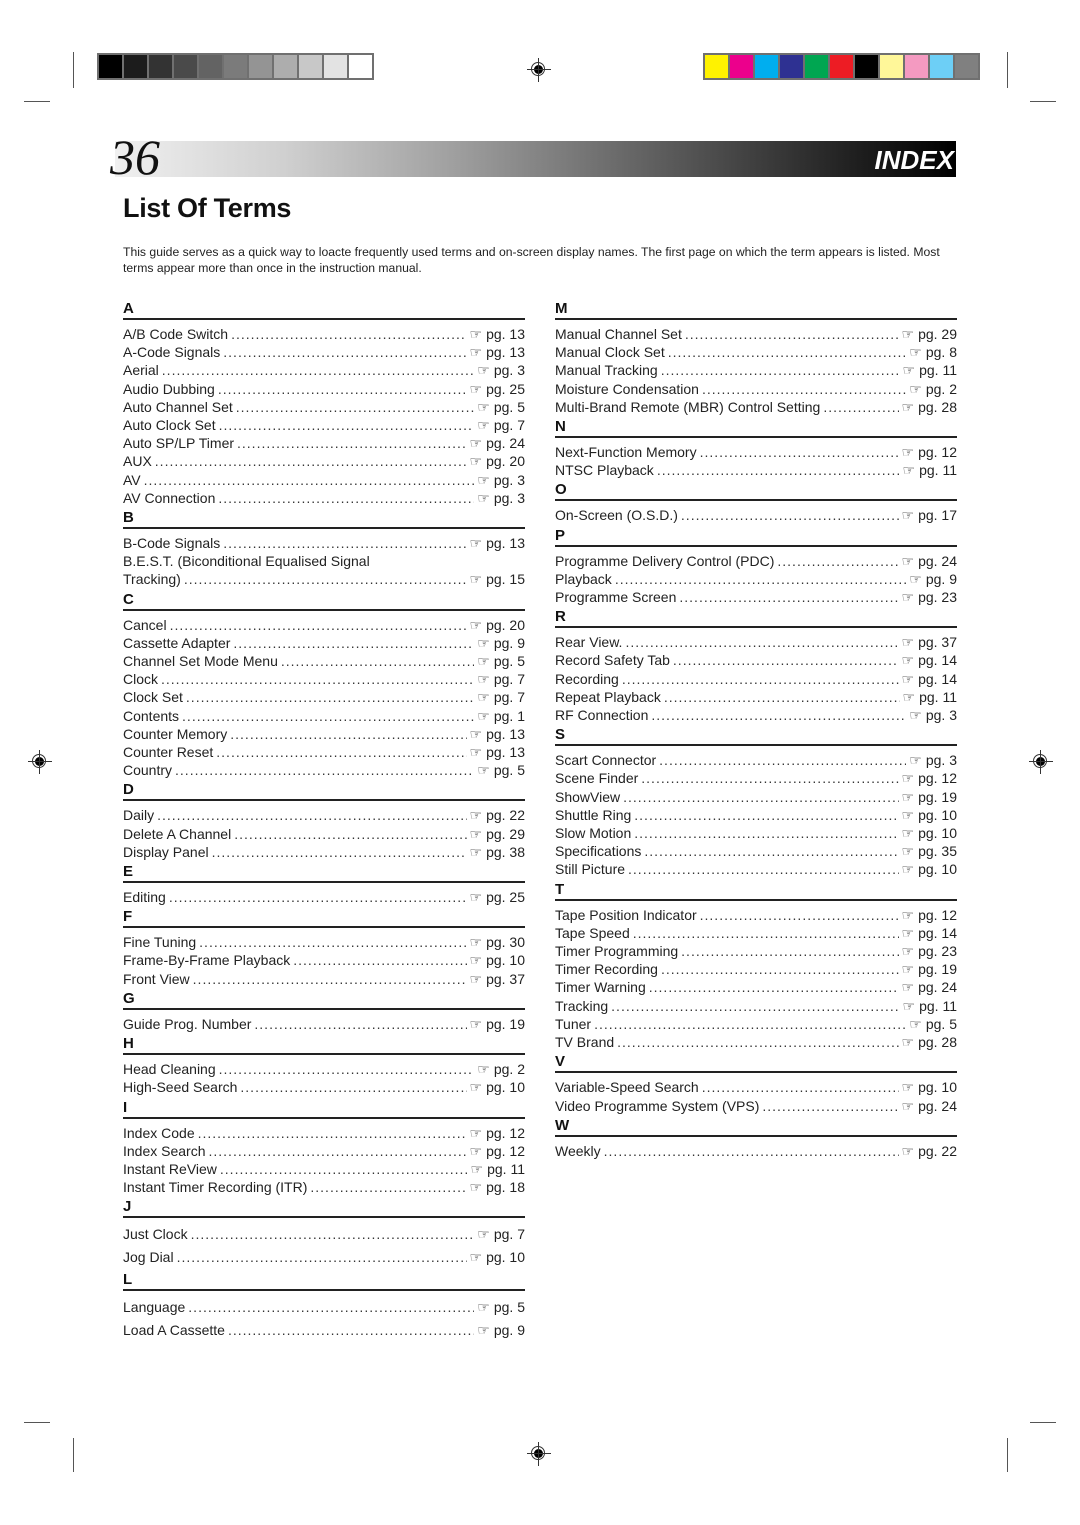 This screenshot has height=1525, width=1080. I want to click on index-entry: Auto Channel Set ☞pg. 5, so click(324, 407).